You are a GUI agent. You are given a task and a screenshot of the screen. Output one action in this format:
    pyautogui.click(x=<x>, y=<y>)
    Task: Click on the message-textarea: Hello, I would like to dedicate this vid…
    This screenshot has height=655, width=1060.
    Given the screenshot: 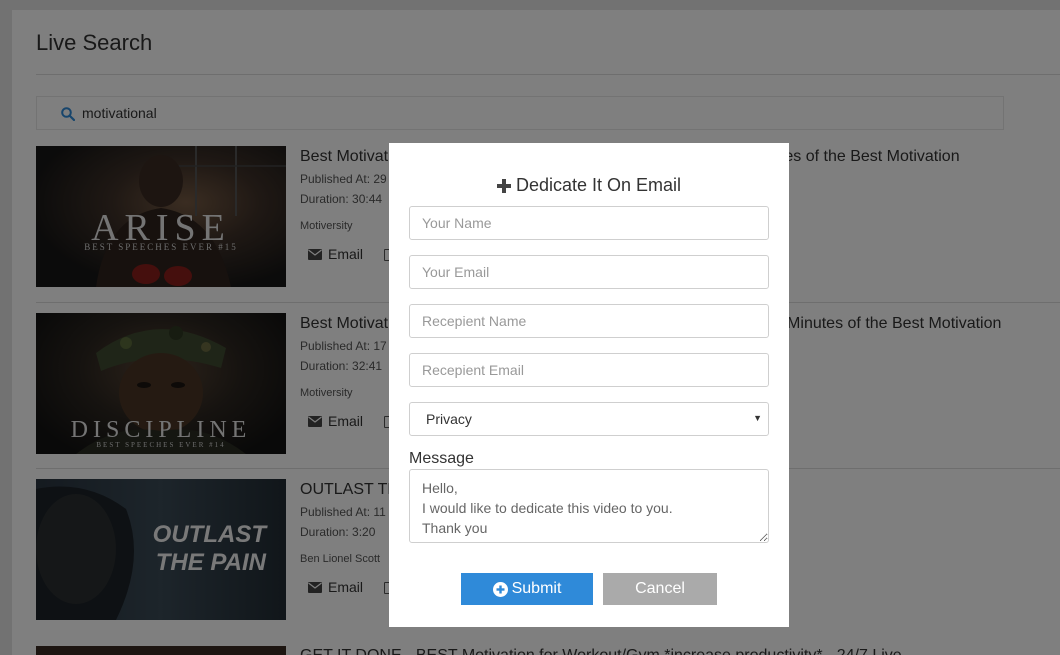 What is the action you would take?
    pyautogui.click(x=589, y=506)
    